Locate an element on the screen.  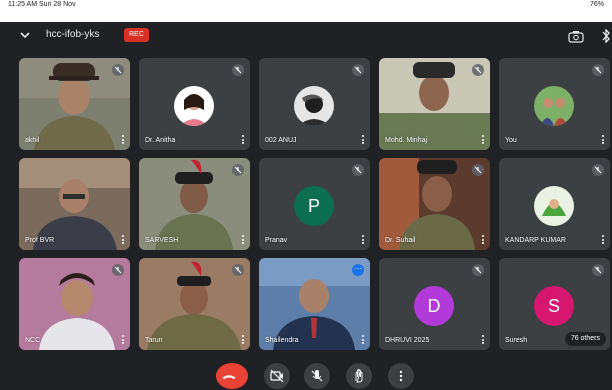
participant-tile: KANDARP KUMAR is located at coordinates (554, 204).